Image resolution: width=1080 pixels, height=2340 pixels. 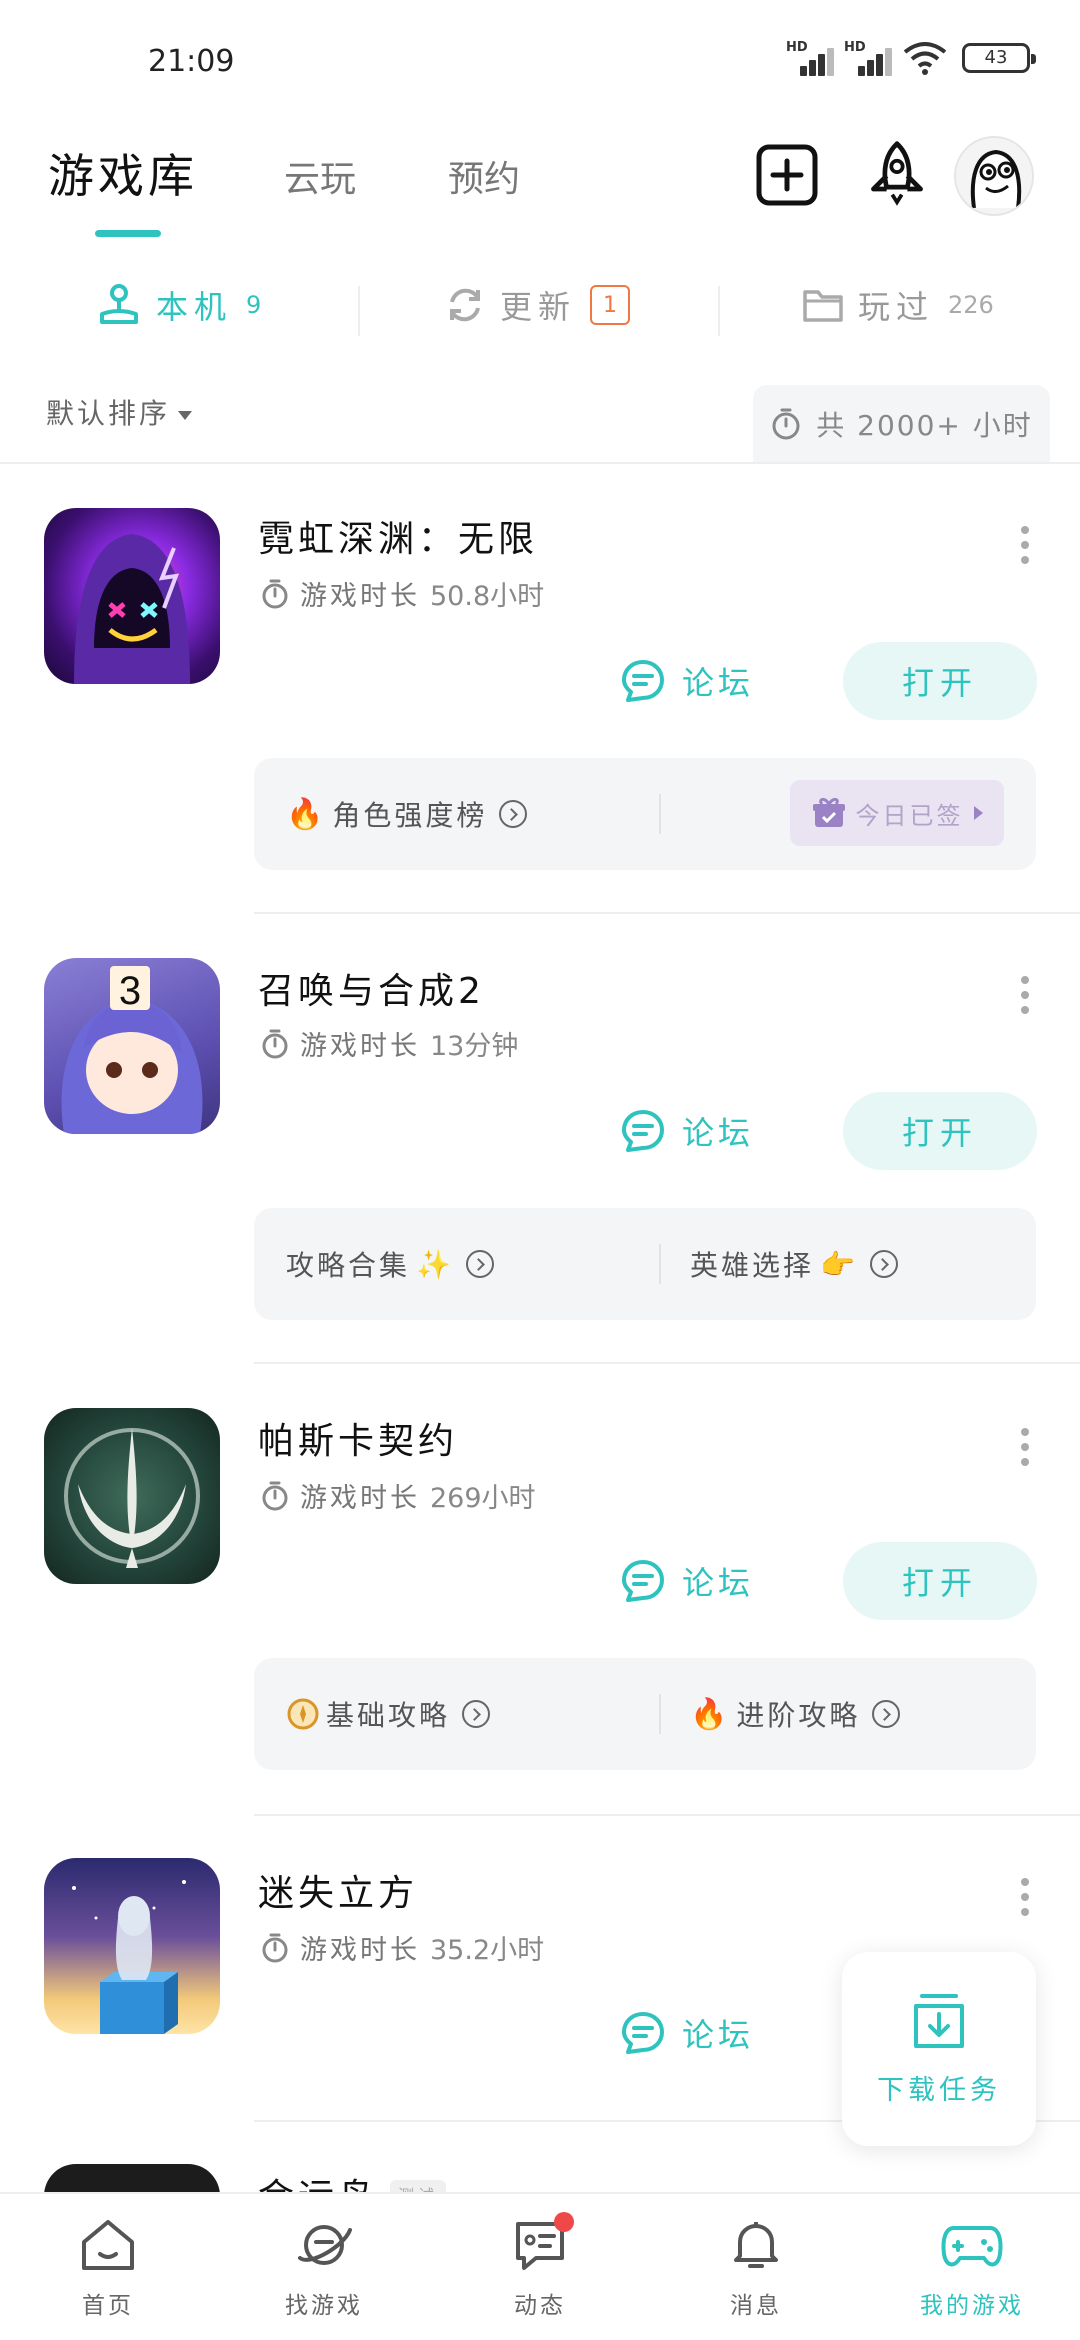 I want to click on total-play-time: 共 2000+ 小时, so click(x=901, y=424).